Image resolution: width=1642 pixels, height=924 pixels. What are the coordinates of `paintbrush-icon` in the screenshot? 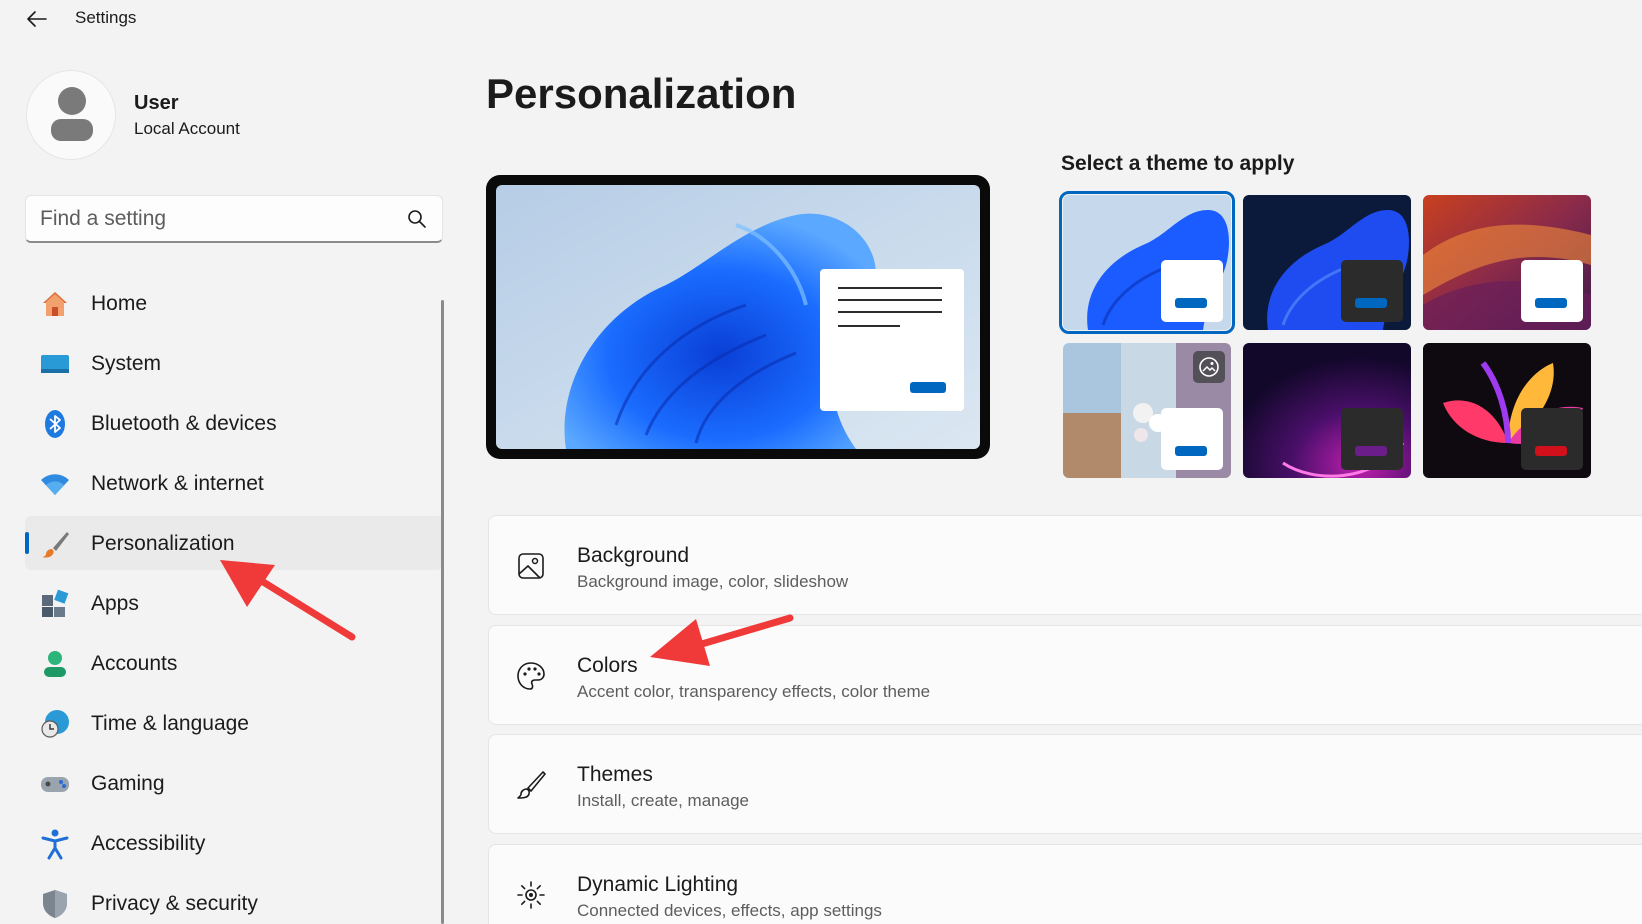 It's located at (55, 544).